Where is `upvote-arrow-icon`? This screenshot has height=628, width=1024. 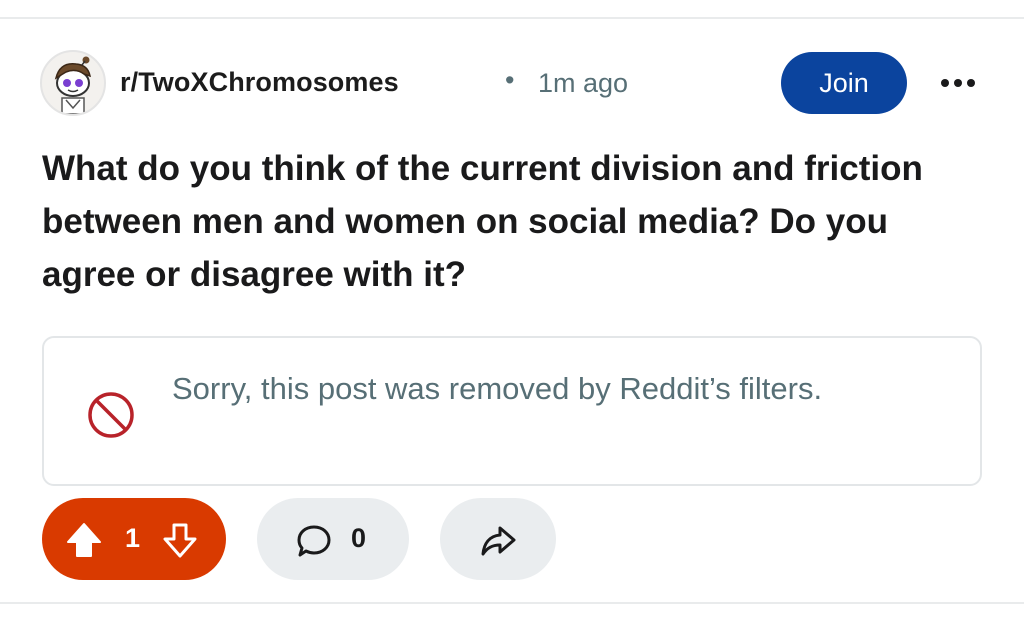 upvote-arrow-icon is located at coordinates (84, 540).